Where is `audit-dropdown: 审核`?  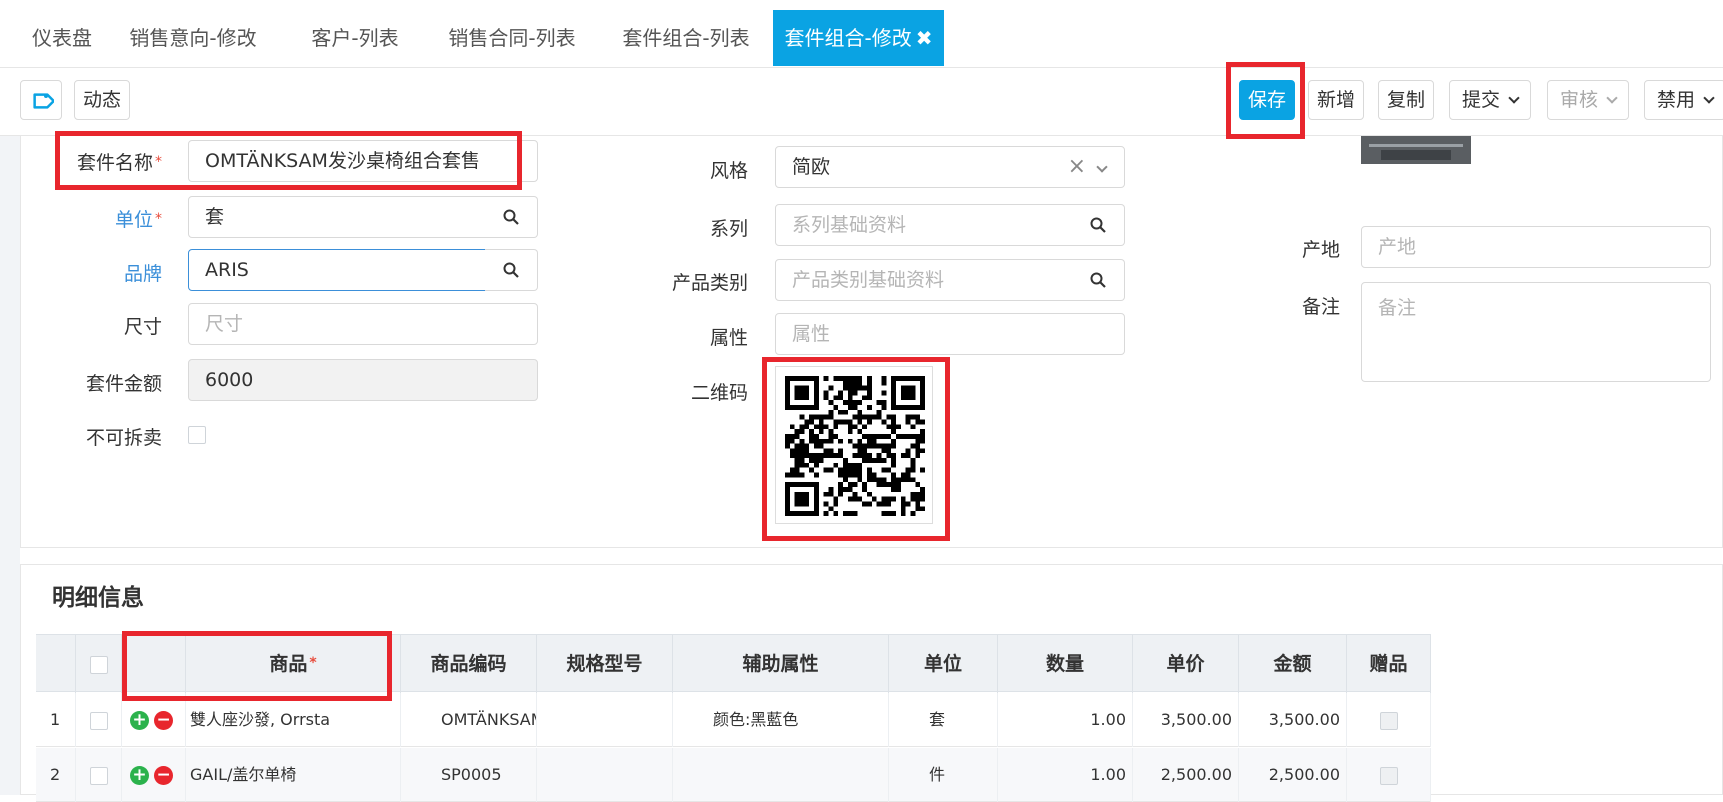 audit-dropdown: 审核 is located at coordinates (1588, 100).